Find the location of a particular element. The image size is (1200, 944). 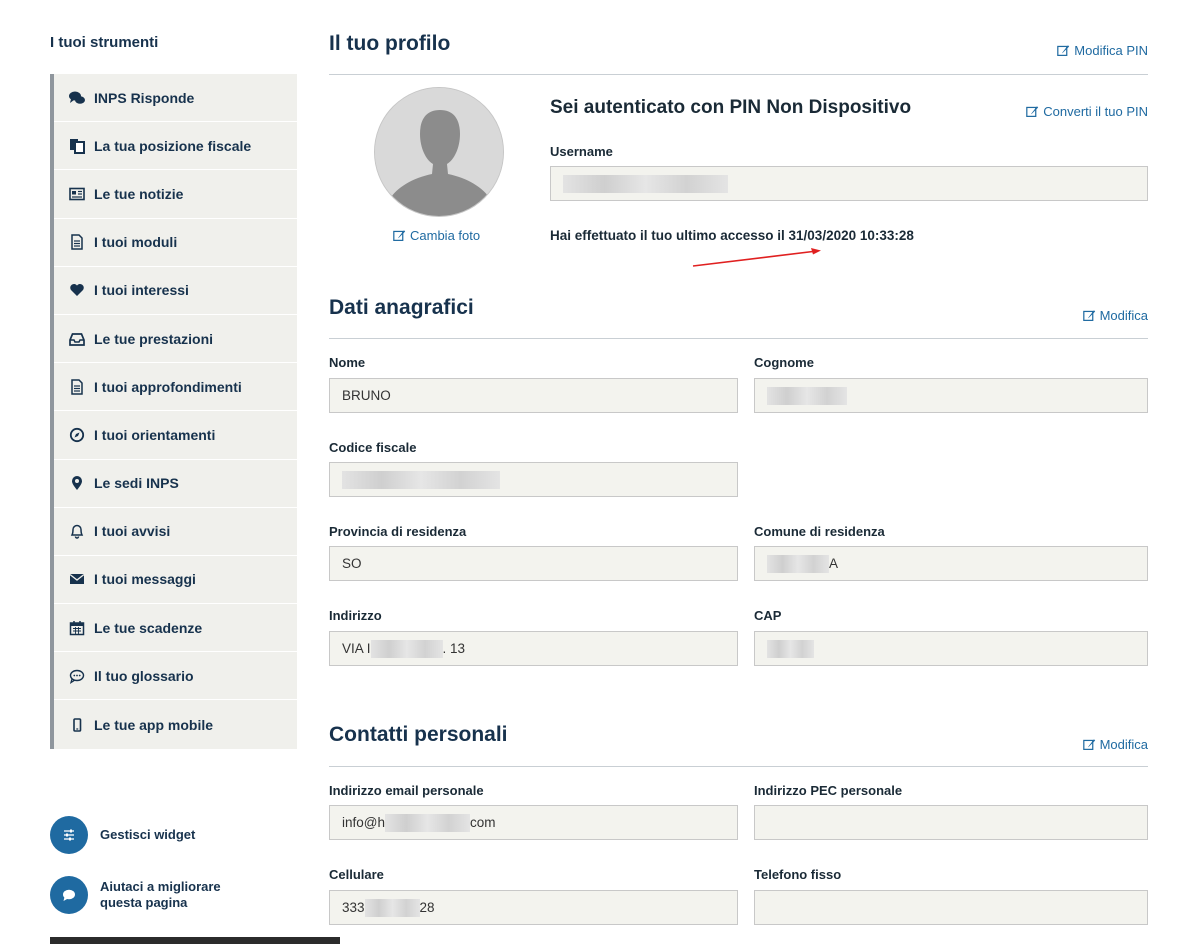

chat-bubbles-icon is located at coordinates (77, 98).